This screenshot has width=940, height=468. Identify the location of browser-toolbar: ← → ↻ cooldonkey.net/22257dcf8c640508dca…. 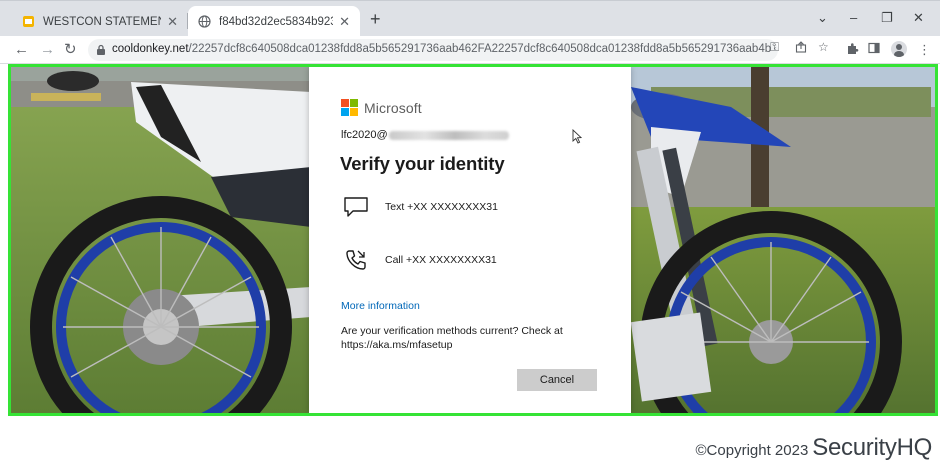
(470, 50).